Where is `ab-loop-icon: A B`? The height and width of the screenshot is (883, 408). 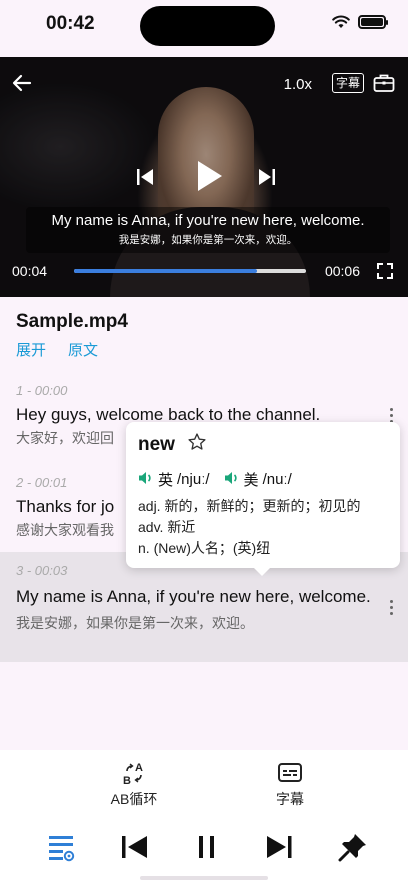
ab-loop-icon: A B is located at coordinates (133, 774).